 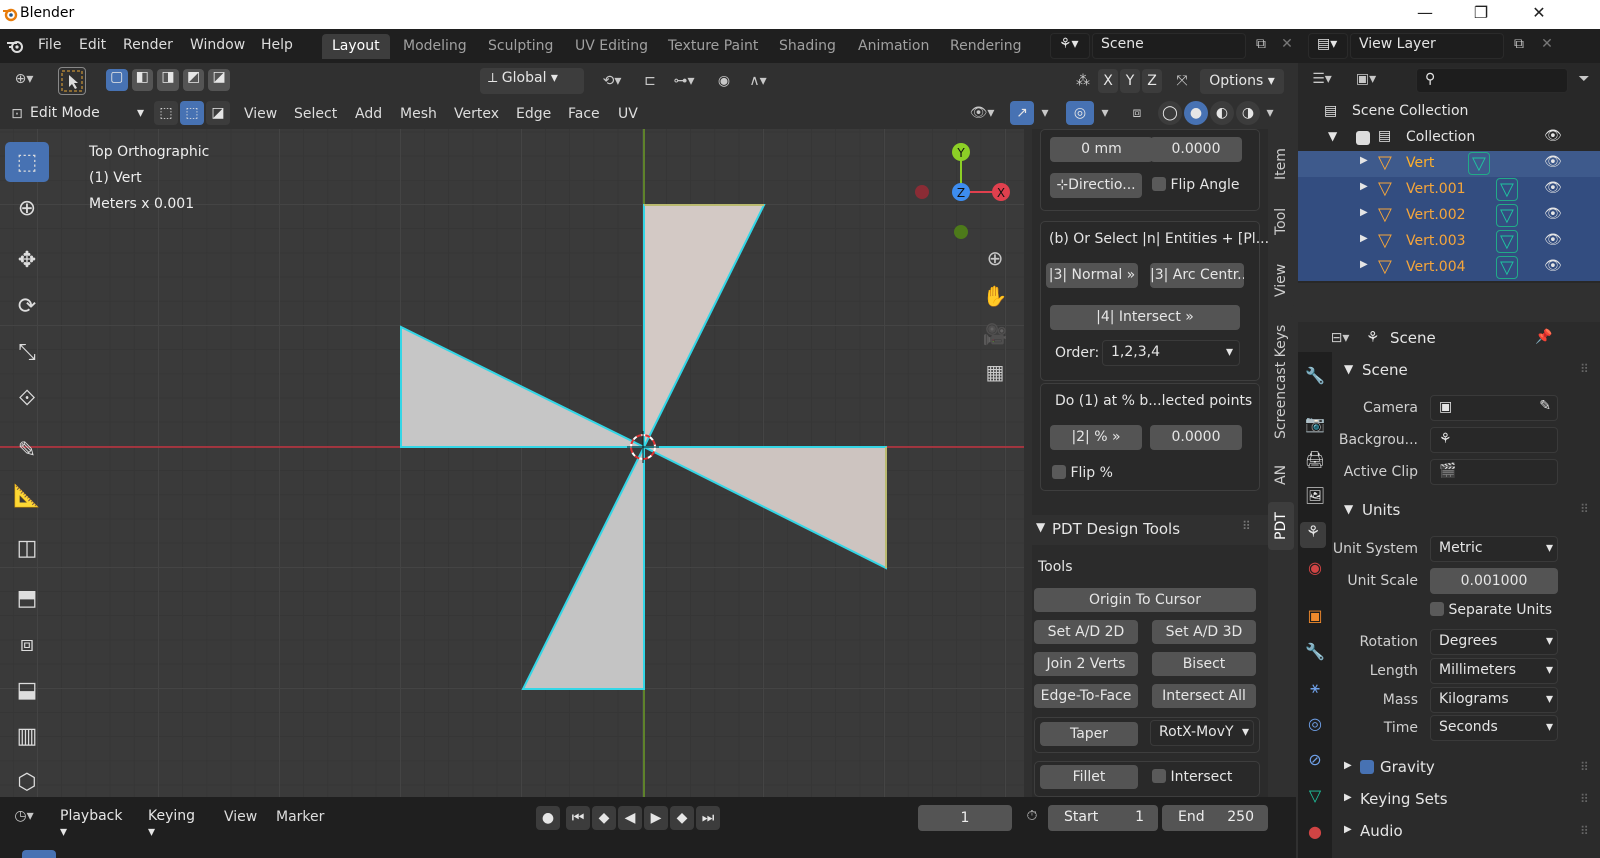 What do you see at coordinates (1315, 835) in the screenshot?
I see `material-tab-icon: ●` at bounding box center [1315, 835].